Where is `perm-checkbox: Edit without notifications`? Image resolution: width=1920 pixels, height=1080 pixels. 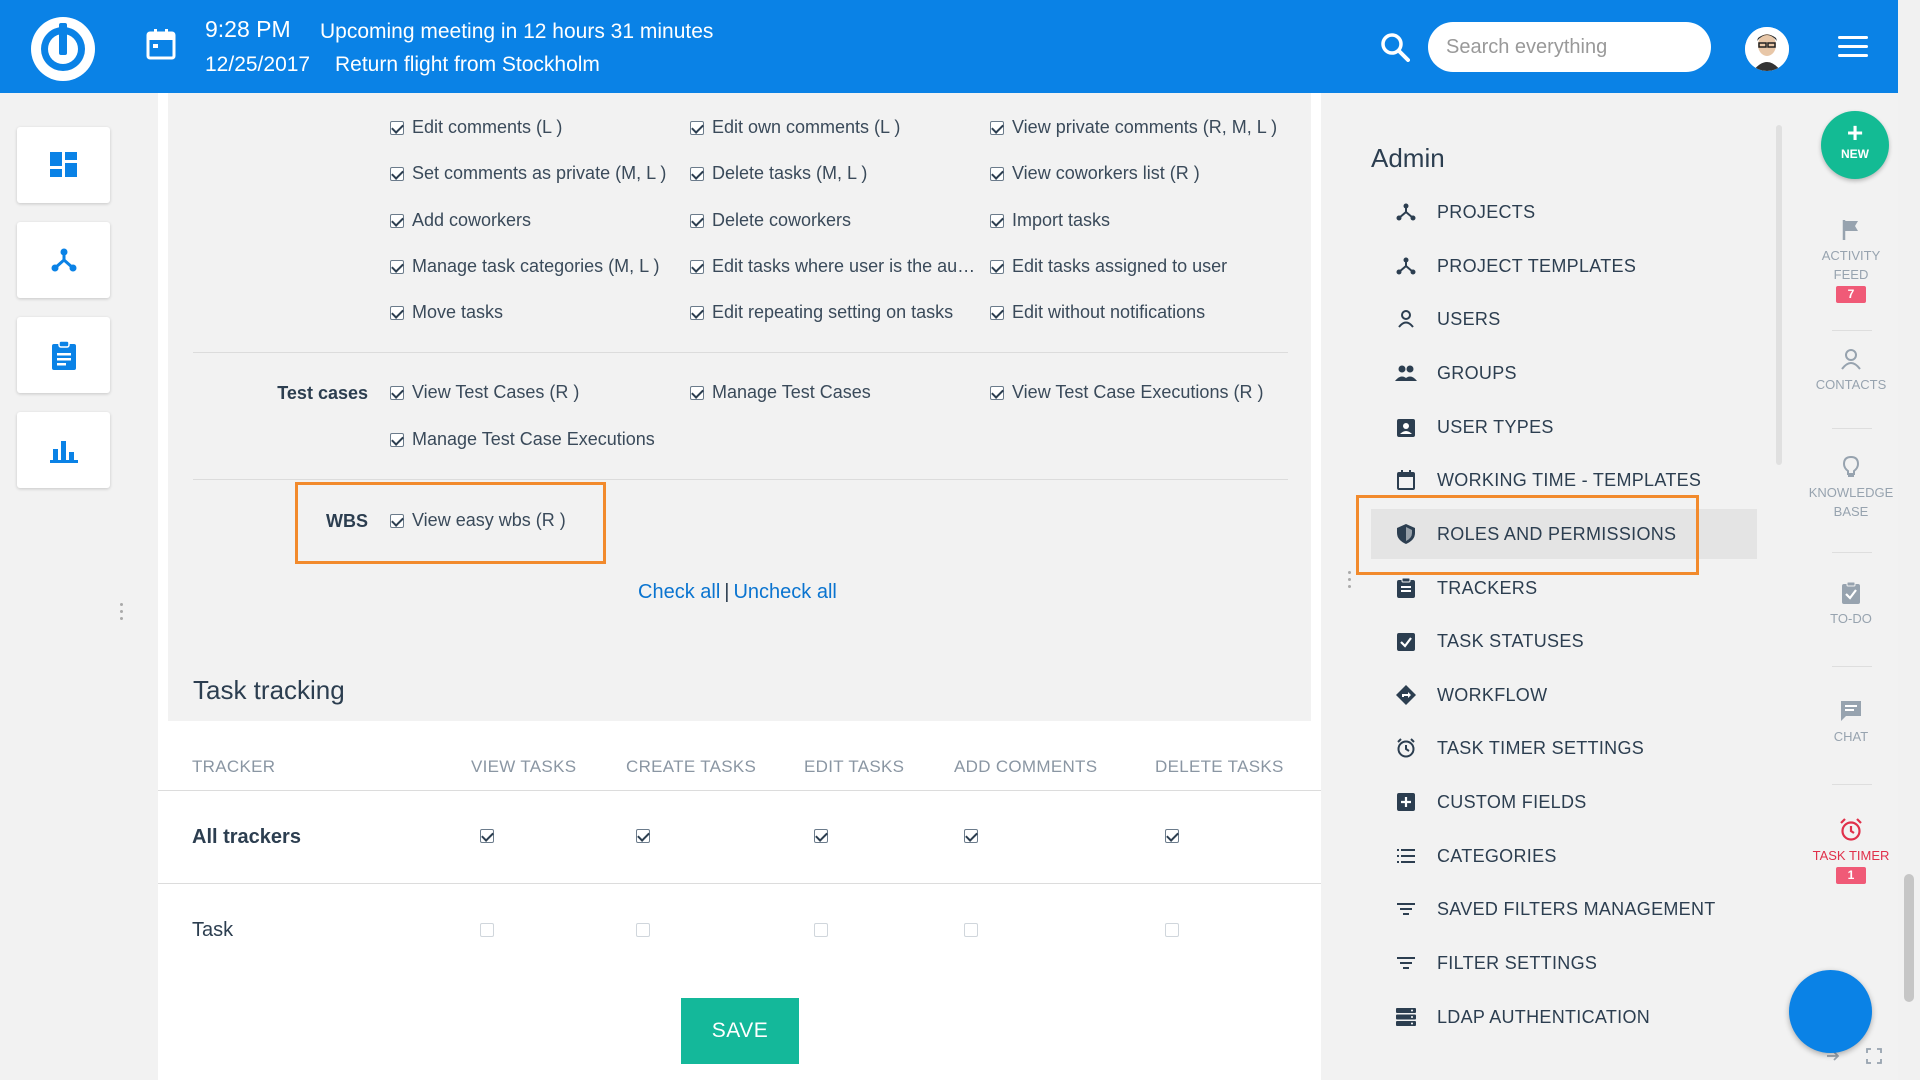
perm-checkbox: Edit without notifications is located at coordinates (1097, 312).